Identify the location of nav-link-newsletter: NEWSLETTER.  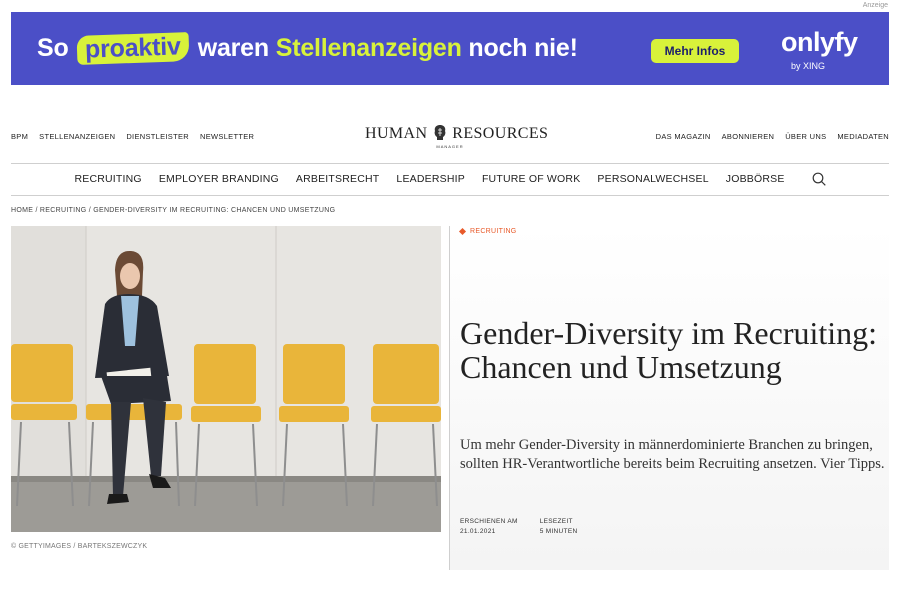
(227, 136).